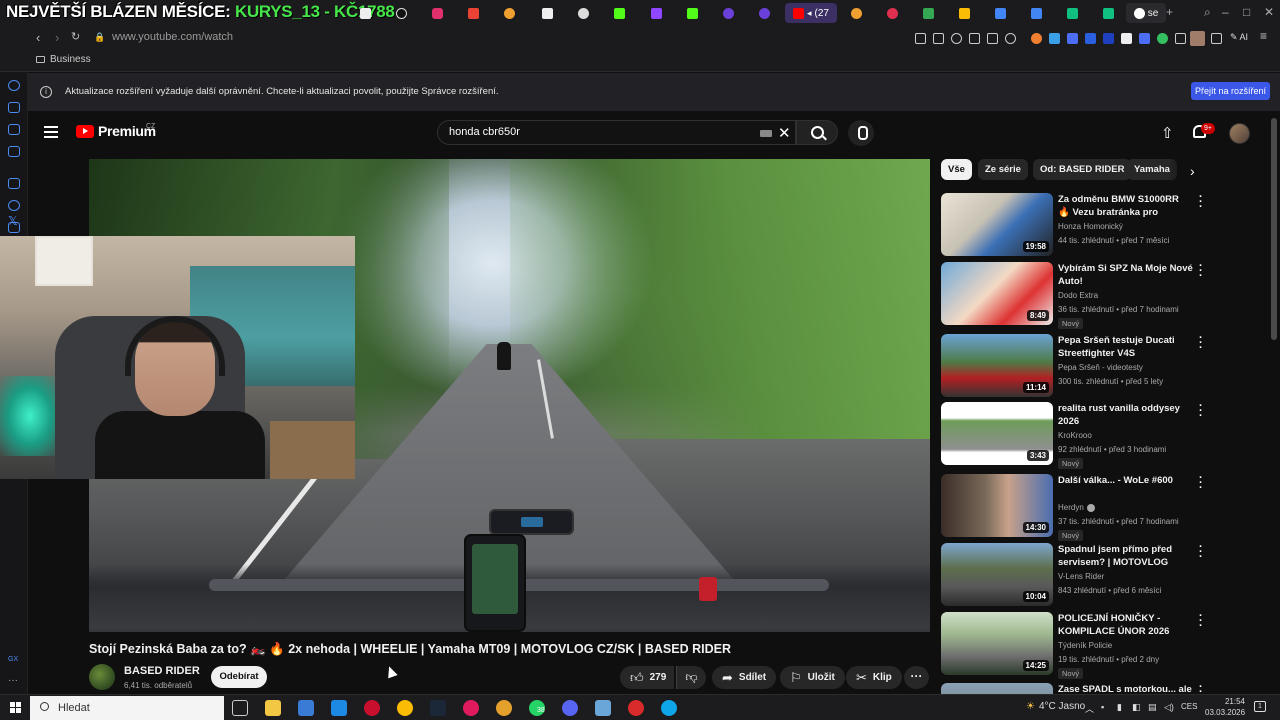 The image size is (1280, 720). I want to click on maximize-icon: □, so click(1246, 12).